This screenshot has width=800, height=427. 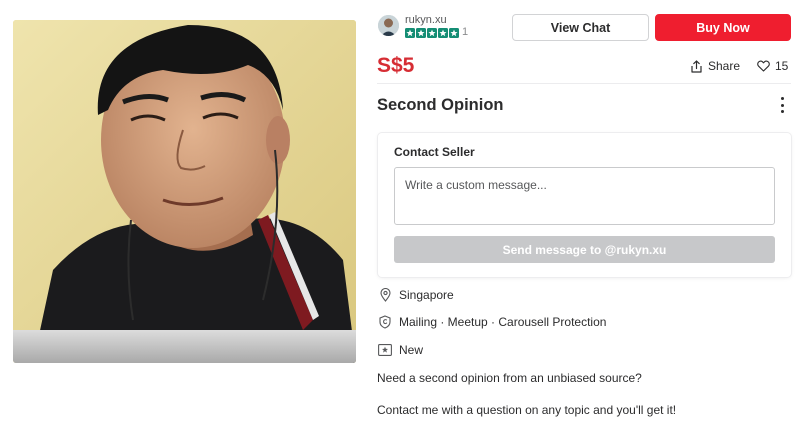 I want to click on deal-methods-text: Mailing · Meetup · Carousell Protection, so click(x=503, y=322).